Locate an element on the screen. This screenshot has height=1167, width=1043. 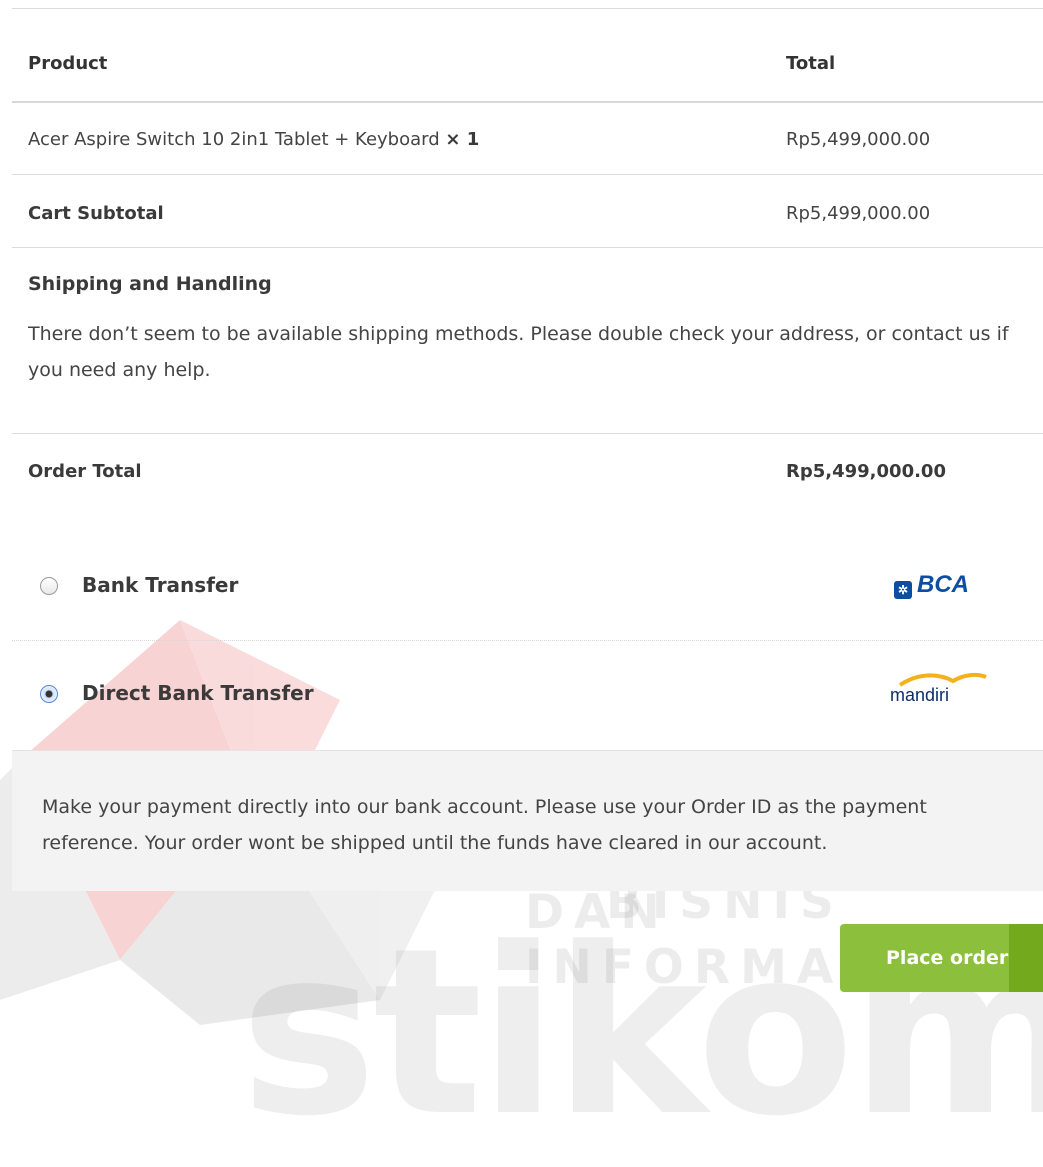
item-total: Rp5,499,000.00 is located at coordinates (858, 139).